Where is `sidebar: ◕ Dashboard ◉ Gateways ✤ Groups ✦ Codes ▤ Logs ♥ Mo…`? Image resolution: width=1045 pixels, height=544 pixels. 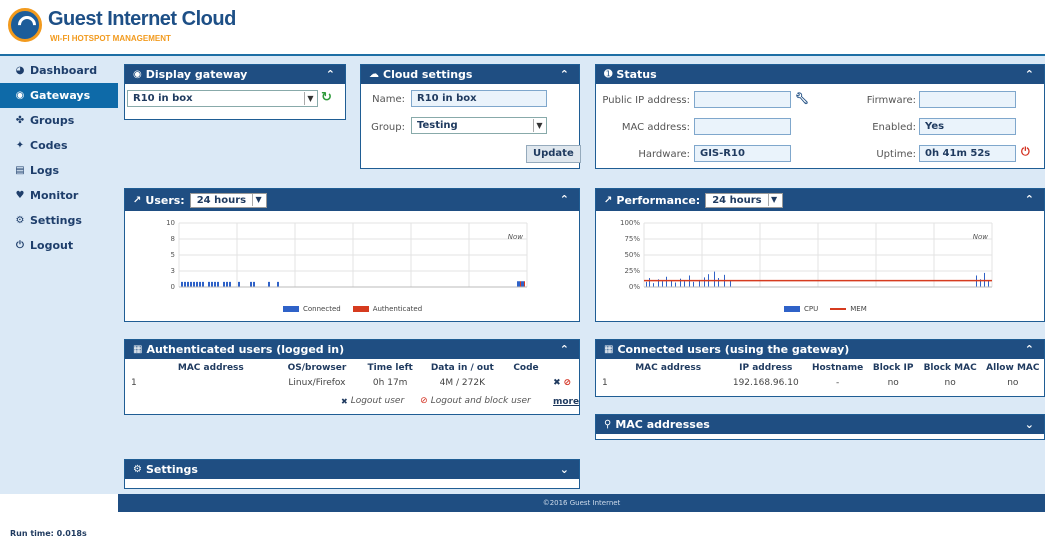
sidebar: ◕ Dashboard ◉ Gateways ✤ Groups ✦ Codes ▤ Logs ♥ Mo… is located at coordinates (59, 275).